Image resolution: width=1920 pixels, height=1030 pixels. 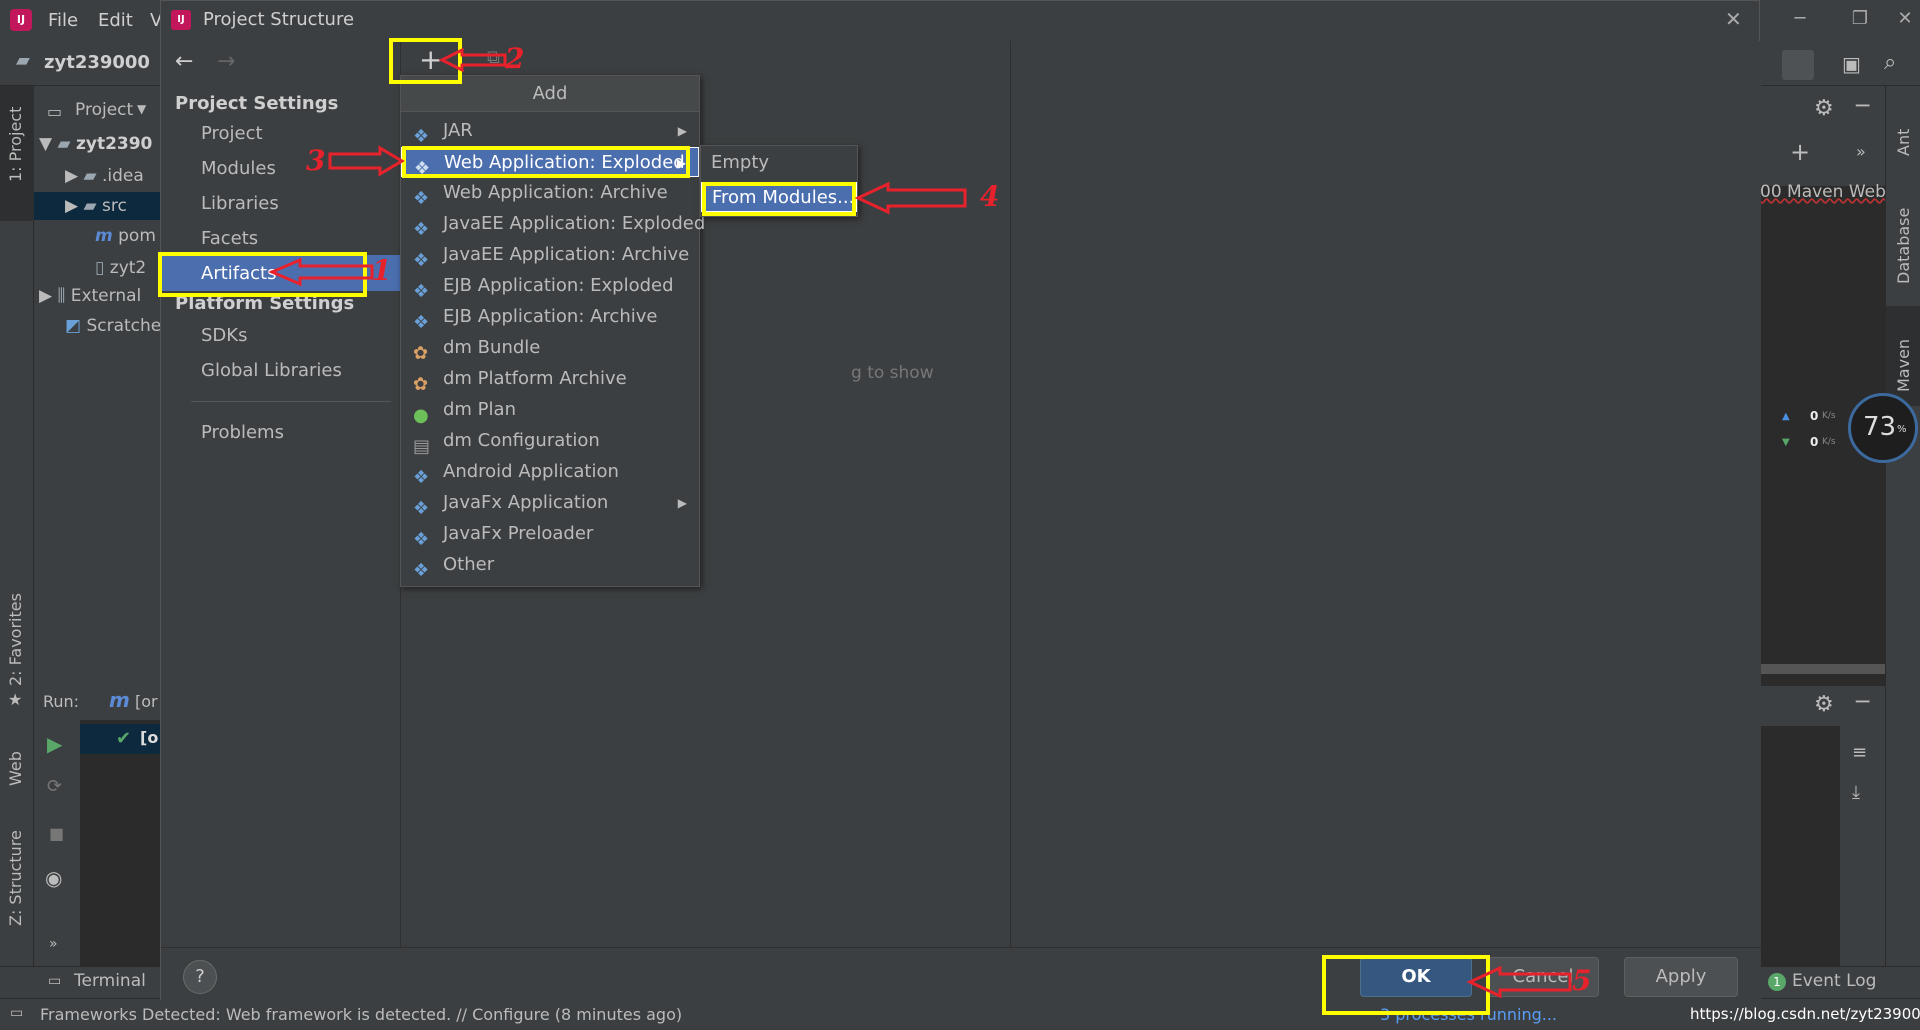 What do you see at coordinates (95, 144) in the screenshot?
I see `tree-row-root: ▼ ▰ zyt2390` at bounding box center [95, 144].